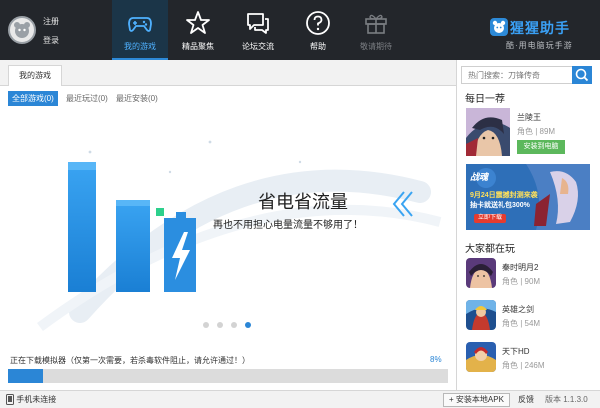 This screenshot has height=408, width=600. I want to click on brand-logo-icon, so click(499, 27).